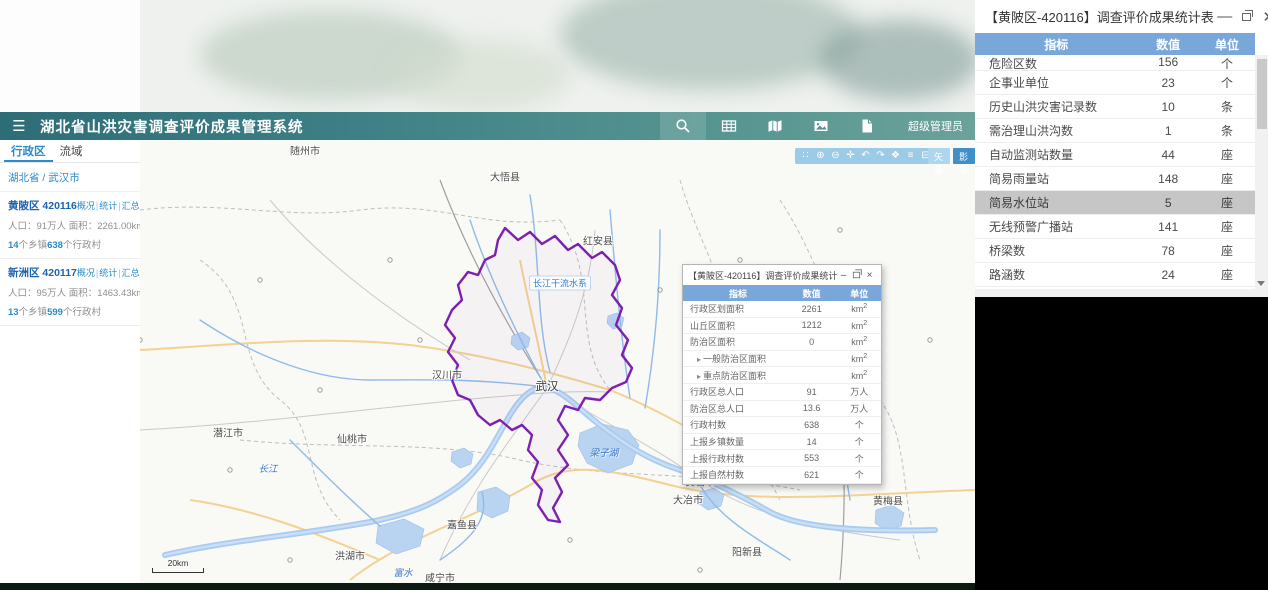  I want to click on dialog-table-row: 防治区面积 0 km2, so click(782, 342).